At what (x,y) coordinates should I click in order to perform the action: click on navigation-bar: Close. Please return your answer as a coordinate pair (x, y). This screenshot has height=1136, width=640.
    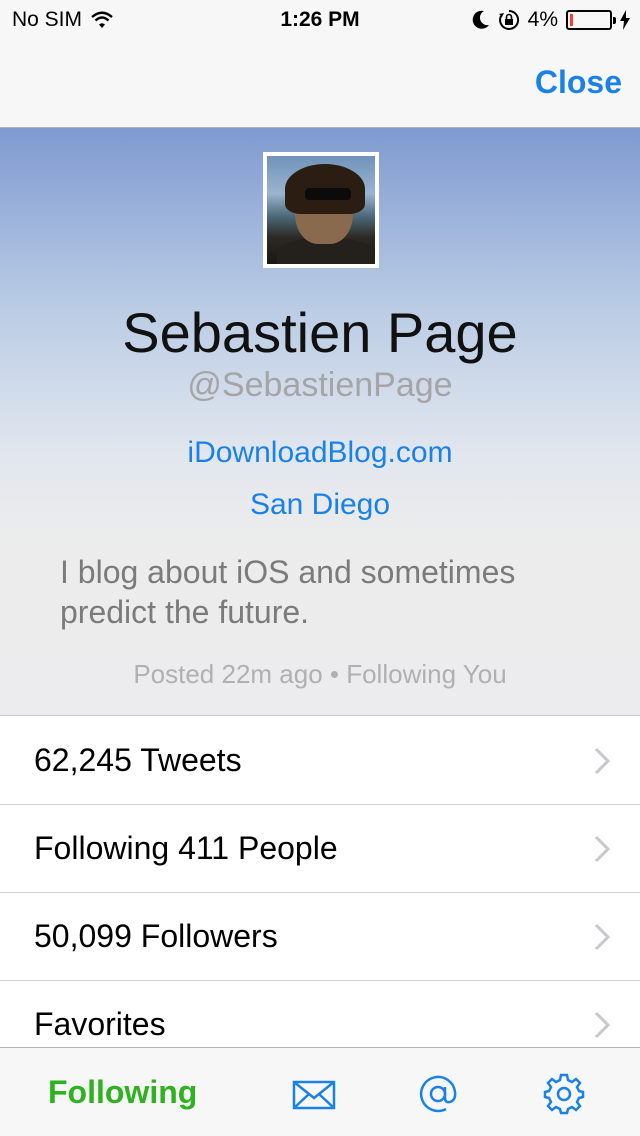
    Looking at the image, I should click on (320, 84).